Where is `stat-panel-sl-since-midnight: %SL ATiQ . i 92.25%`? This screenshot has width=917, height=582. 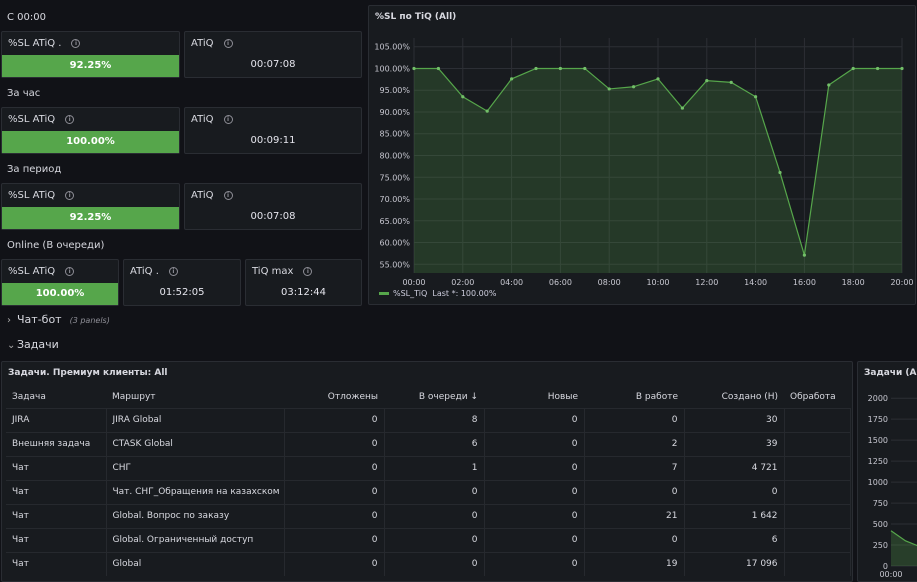
stat-panel-sl-since-midnight: %SL ATiQ . i 92.25% is located at coordinates (90, 54).